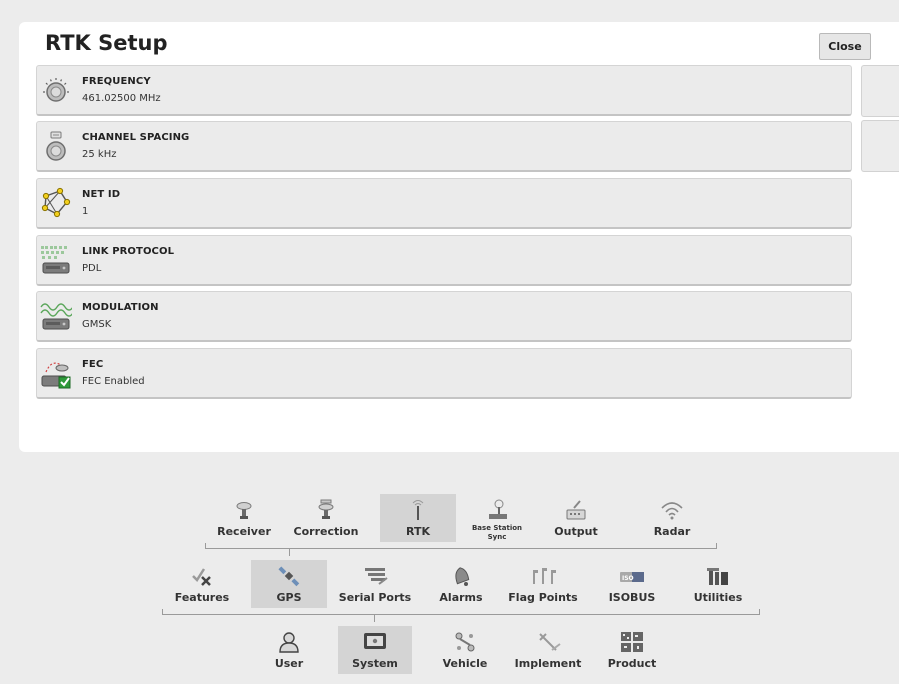 This screenshot has width=899, height=684. What do you see at coordinates (106, 43) in the screenshot?
I see `dialog-title: RTK Setup` at bounding box center [106, 43].